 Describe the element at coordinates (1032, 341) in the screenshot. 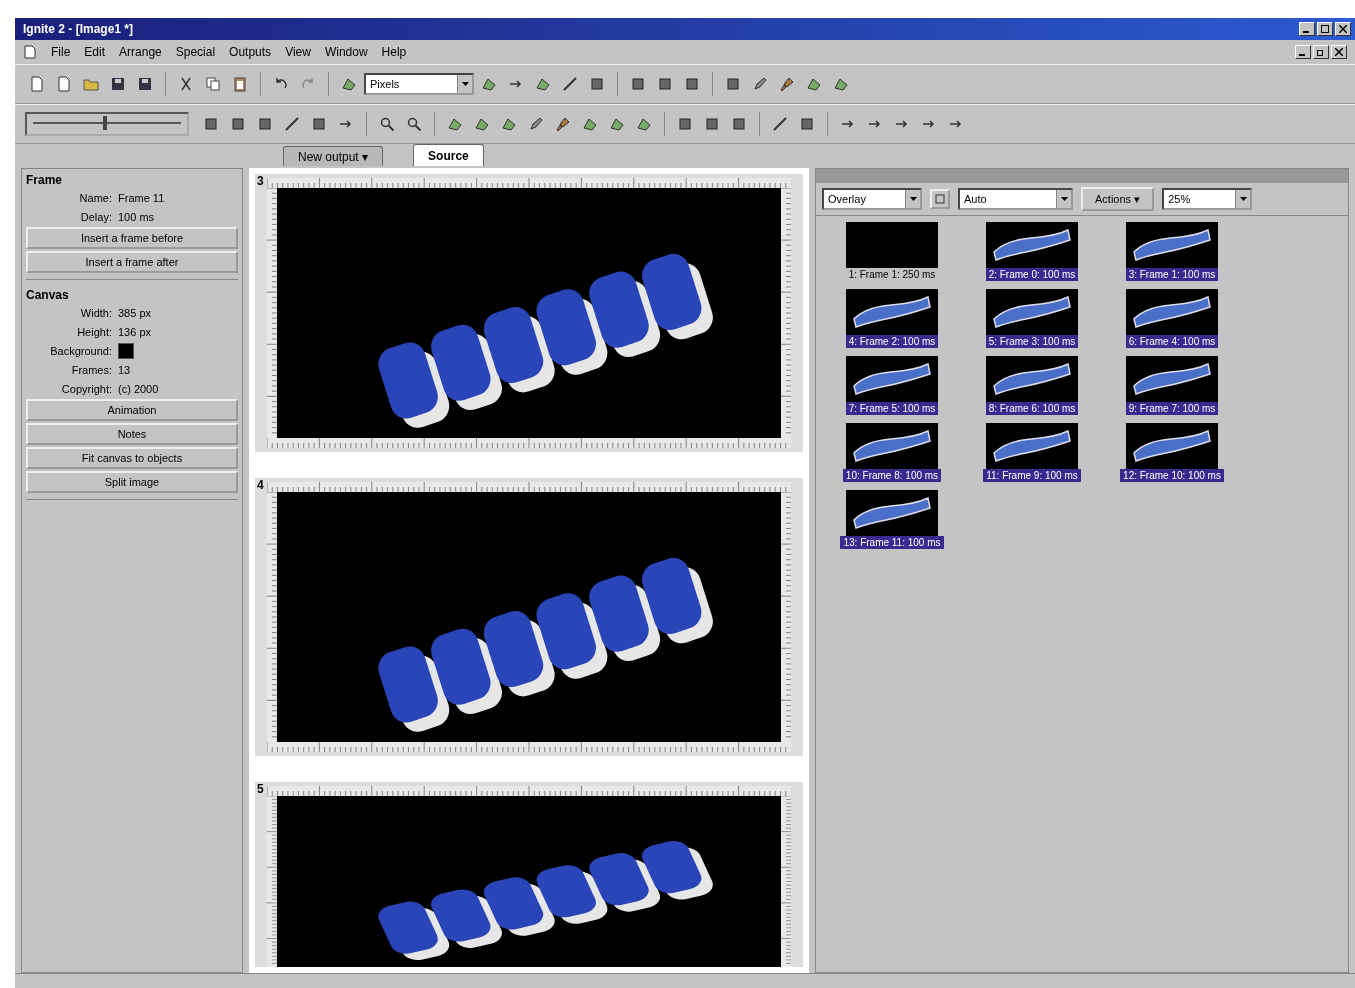

I see `frame-label: 5: Frame 3: 100 ms` at that location.